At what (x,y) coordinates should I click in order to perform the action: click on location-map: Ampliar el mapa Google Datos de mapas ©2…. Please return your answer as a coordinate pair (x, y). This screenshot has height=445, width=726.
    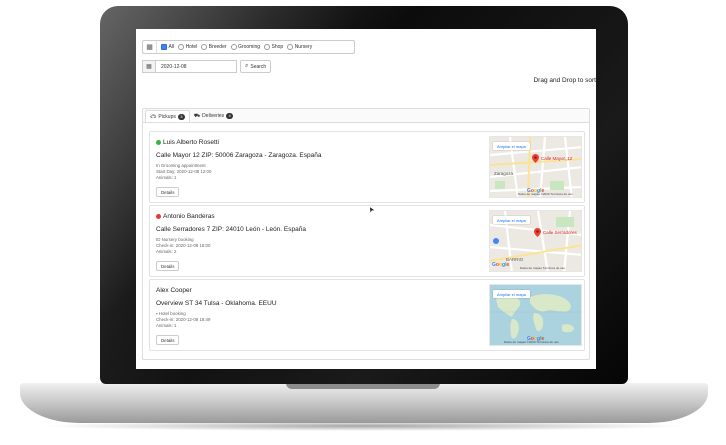
    Looking at the image, I should click on (535, 315).